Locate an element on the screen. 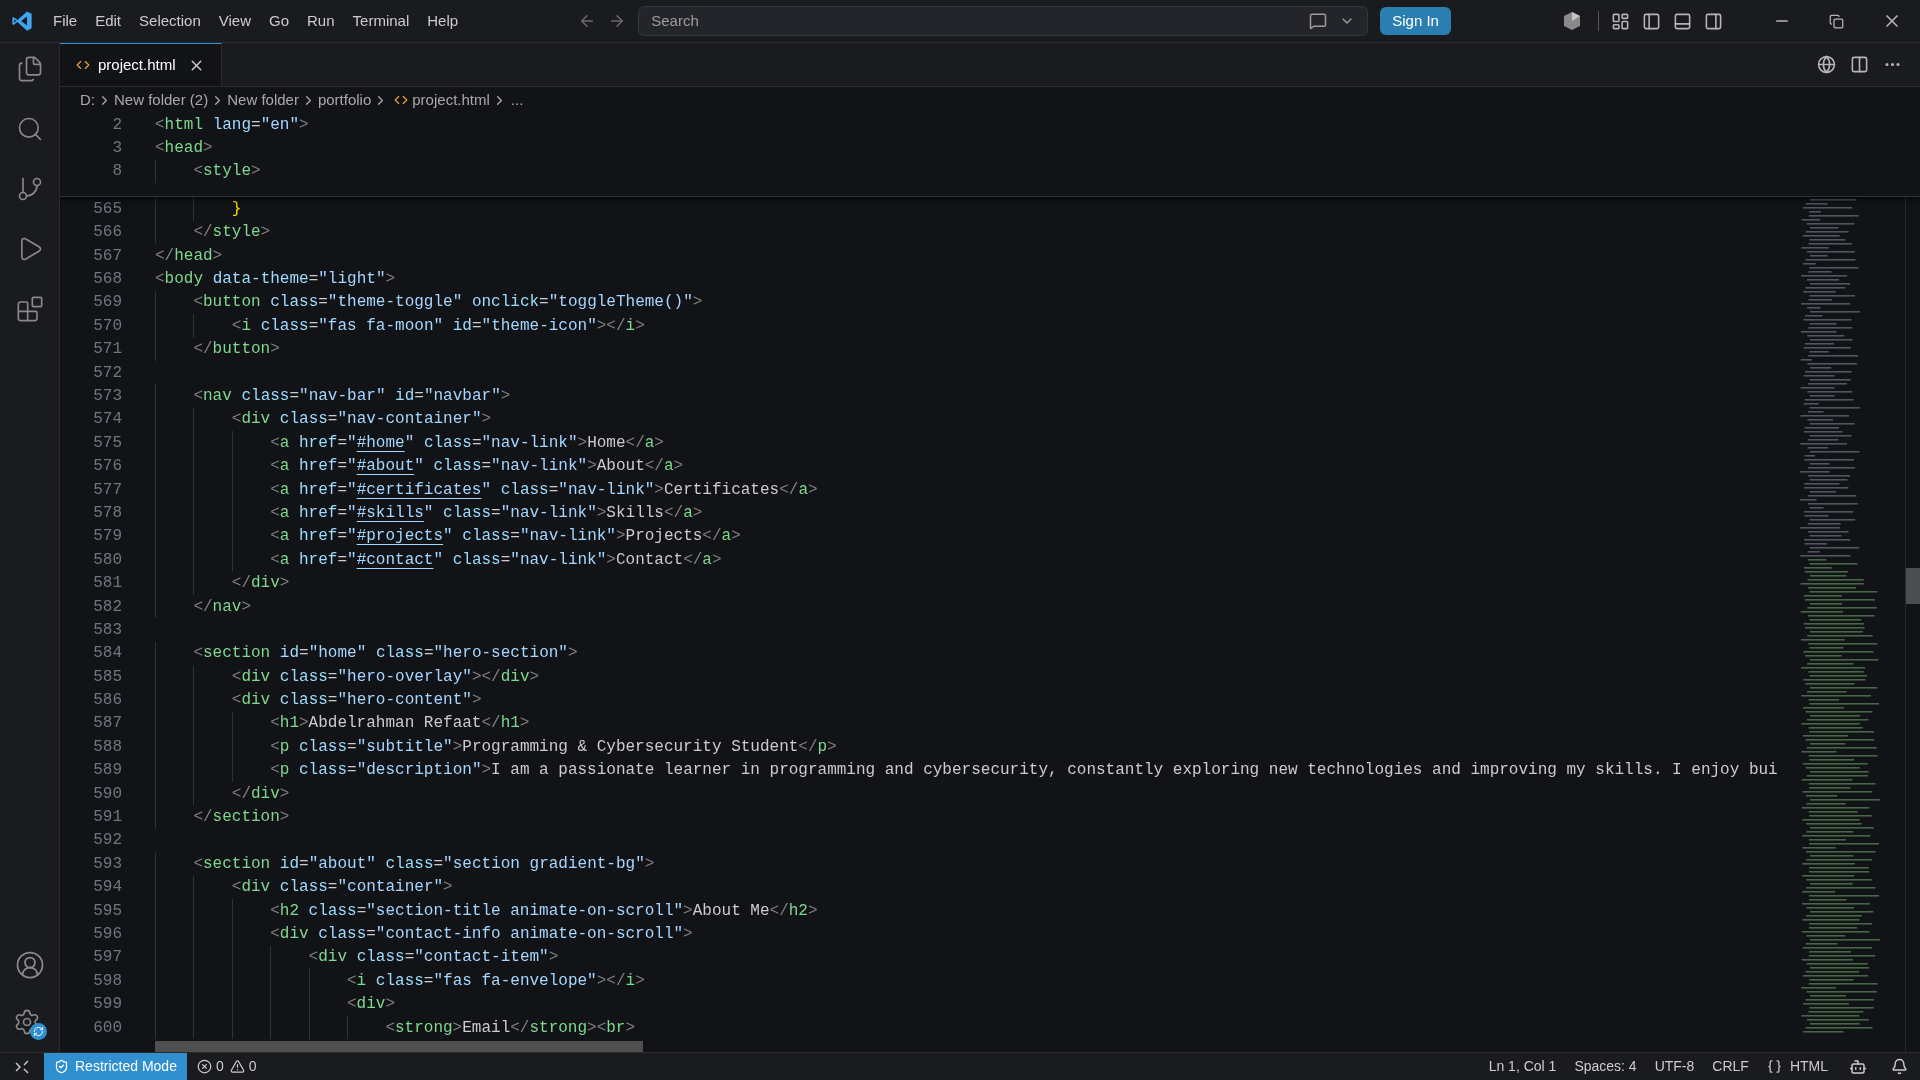 The height and width of the screenshot is (1080, 1920). line-number: 592 is located at coordinates (107, 841).